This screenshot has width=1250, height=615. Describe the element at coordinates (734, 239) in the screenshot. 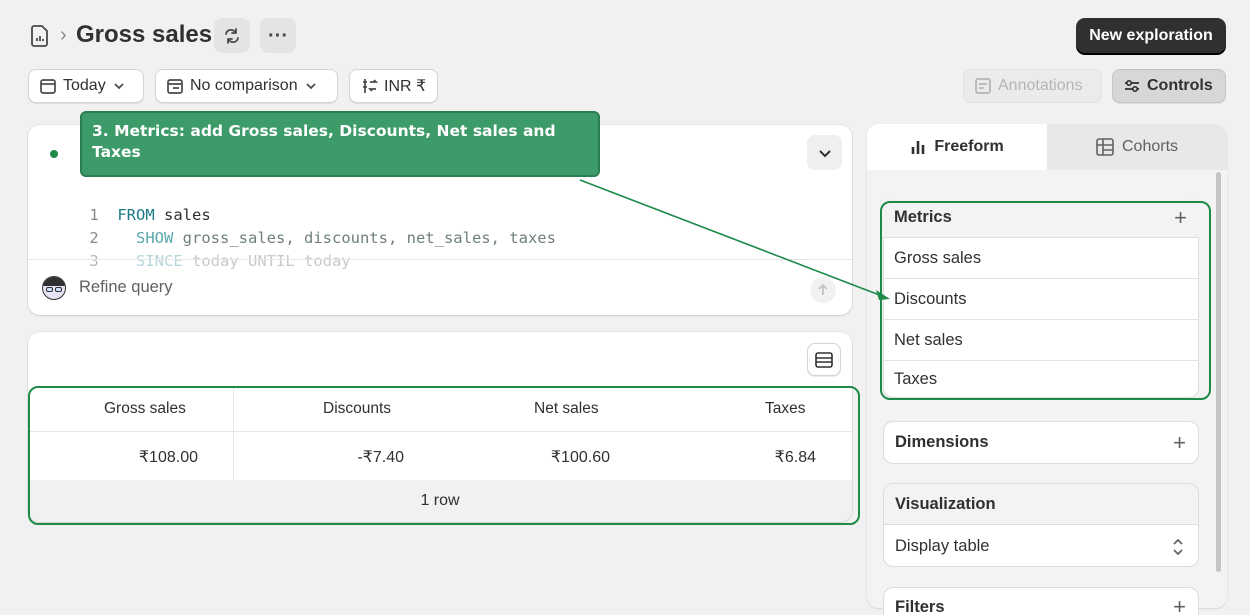

I see `callout-arrow` at that location.